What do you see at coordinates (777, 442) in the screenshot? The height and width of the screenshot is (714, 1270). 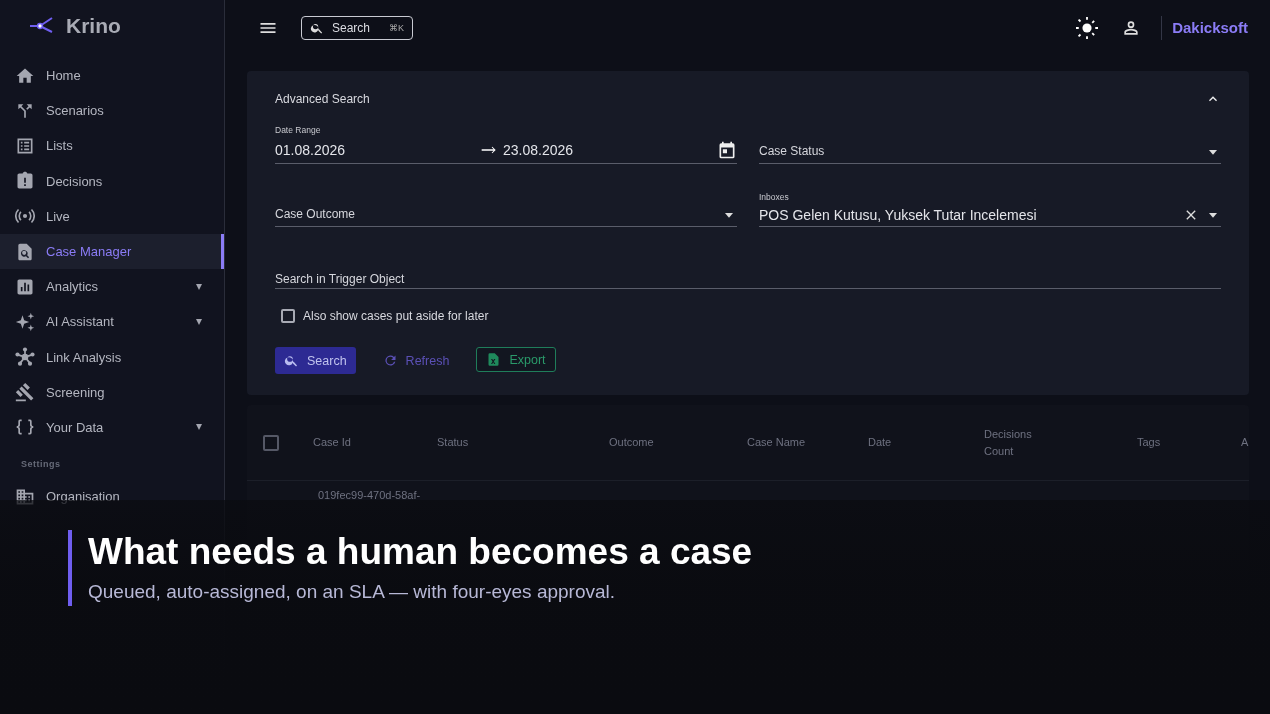 I see `column-header: Case Name` at bounding box center [777, 442].